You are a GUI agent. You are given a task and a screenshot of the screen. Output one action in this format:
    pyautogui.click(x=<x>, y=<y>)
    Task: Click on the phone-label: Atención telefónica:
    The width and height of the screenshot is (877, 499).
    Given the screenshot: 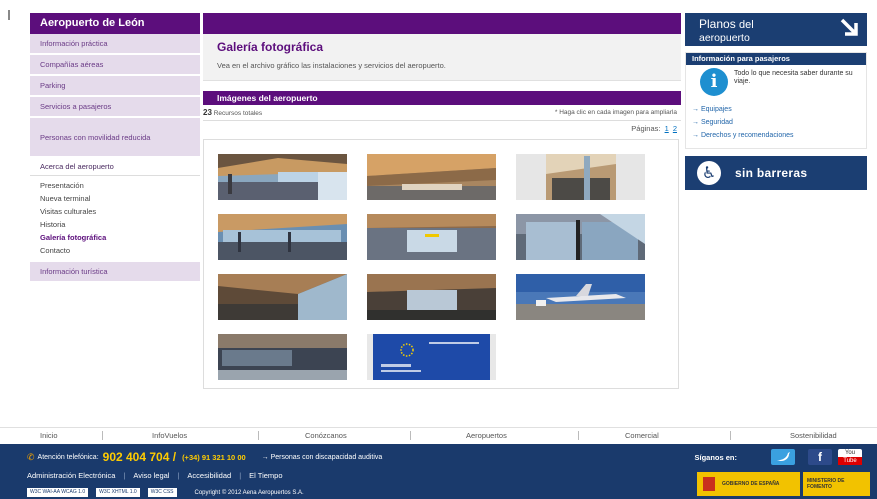 What is the action you would take?
    pyautogui.click(x=68, y=457)
    